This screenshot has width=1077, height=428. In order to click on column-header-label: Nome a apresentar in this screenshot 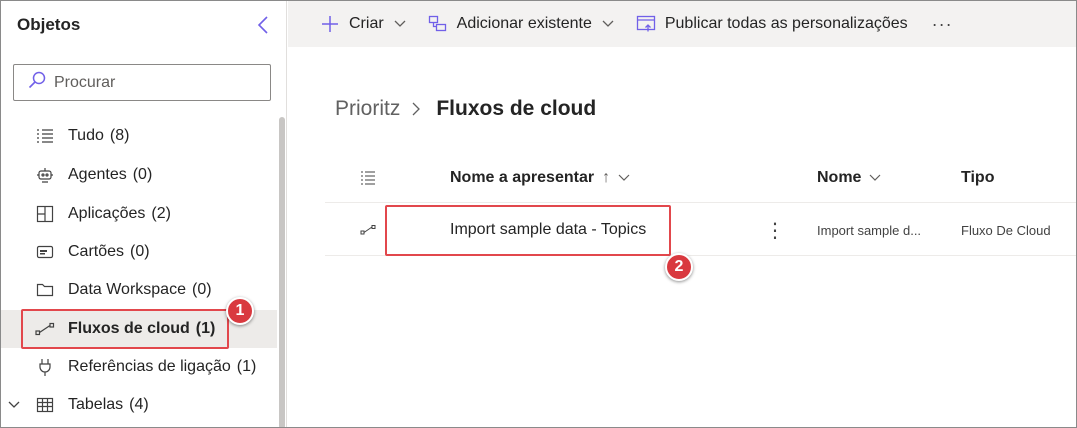, I will do `click(522, 177)`.